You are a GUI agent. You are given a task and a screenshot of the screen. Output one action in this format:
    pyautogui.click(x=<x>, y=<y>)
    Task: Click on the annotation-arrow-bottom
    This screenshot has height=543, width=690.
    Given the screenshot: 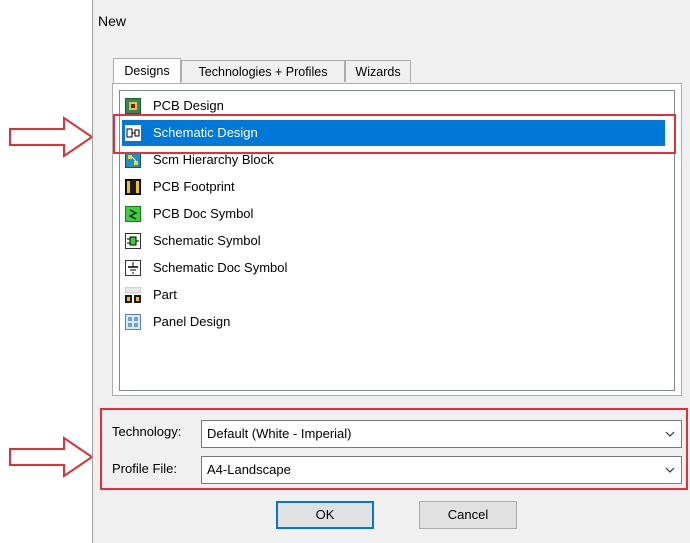 What is the action you would take?
    pyautogui.click(x=51, y=457)
    